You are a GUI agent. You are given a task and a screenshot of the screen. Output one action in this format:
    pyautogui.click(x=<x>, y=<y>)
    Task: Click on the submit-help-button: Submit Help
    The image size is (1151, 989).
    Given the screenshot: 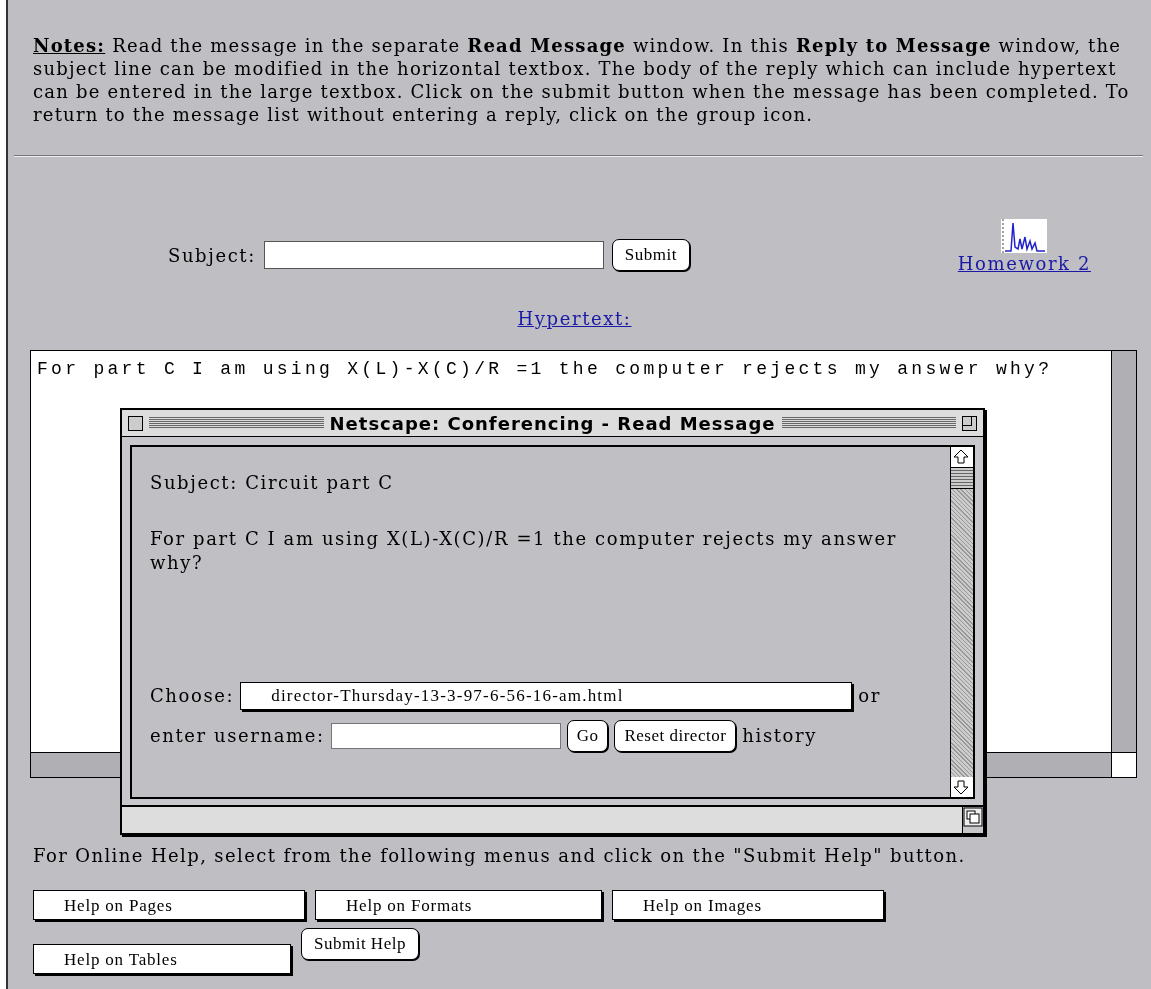 What is the action you would take?
    pyautogui.click(x=360, y=944)
    